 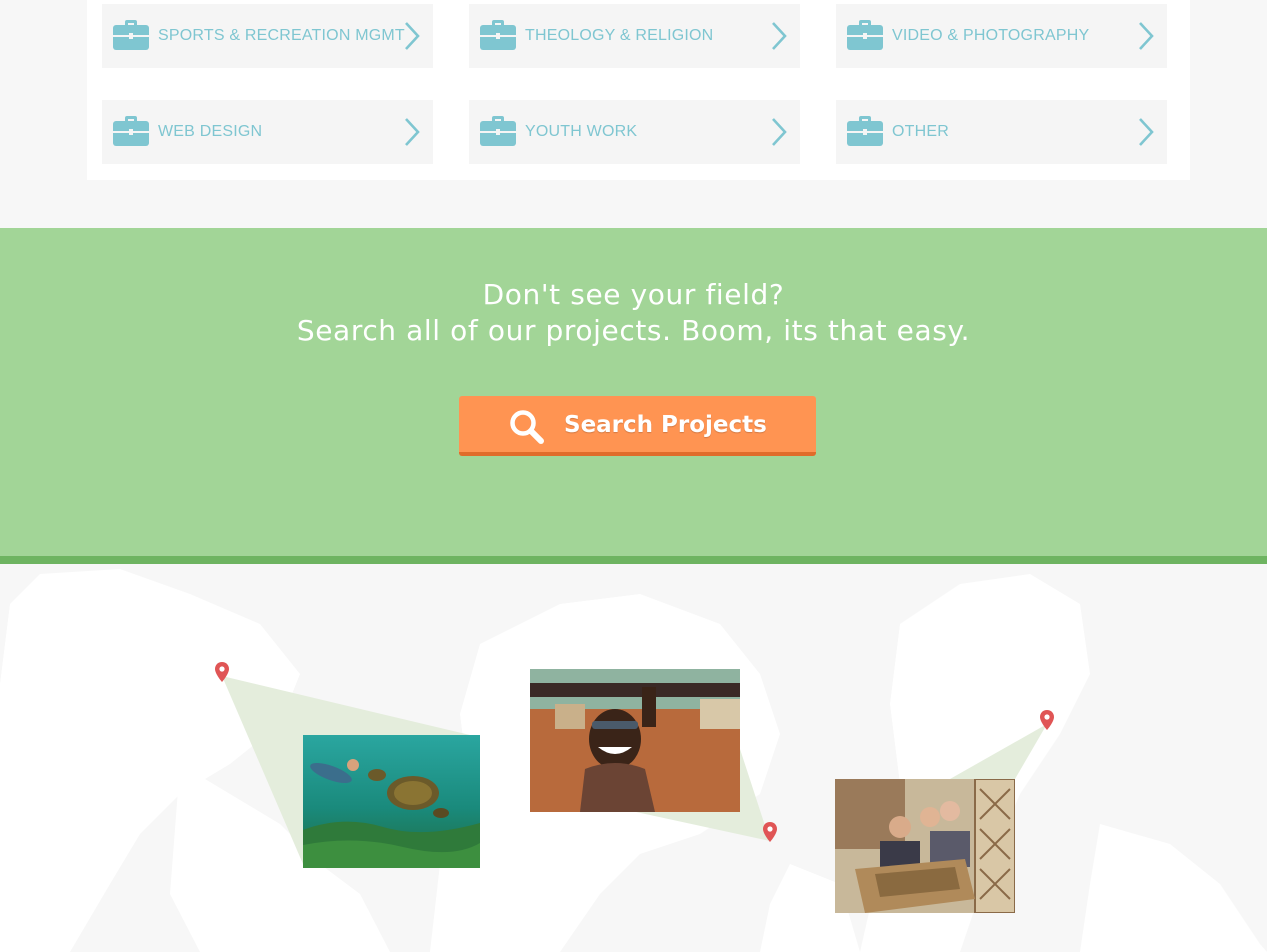 What do you see at coordinates (920, 131) in the screenshot?
I see `category-label: OTHER` at bounding box center [920, 131].